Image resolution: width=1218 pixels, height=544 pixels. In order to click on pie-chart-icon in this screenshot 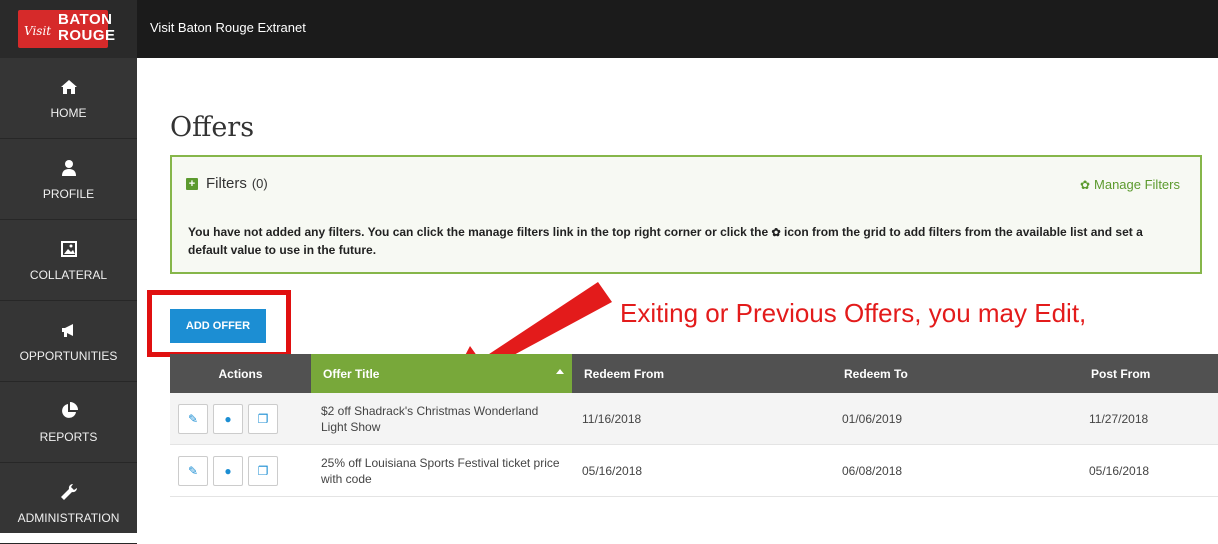, I will do `click(68, 412)`.